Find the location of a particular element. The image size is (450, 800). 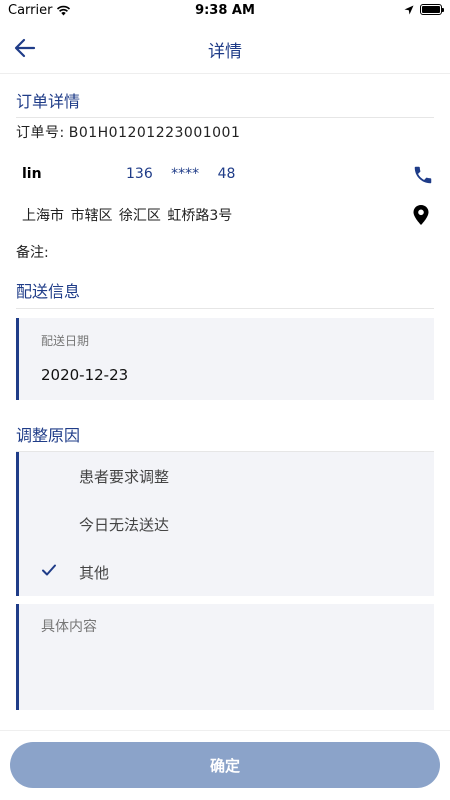

reason-option-label: 患者要求调整 is located at coordinates (124, 477).